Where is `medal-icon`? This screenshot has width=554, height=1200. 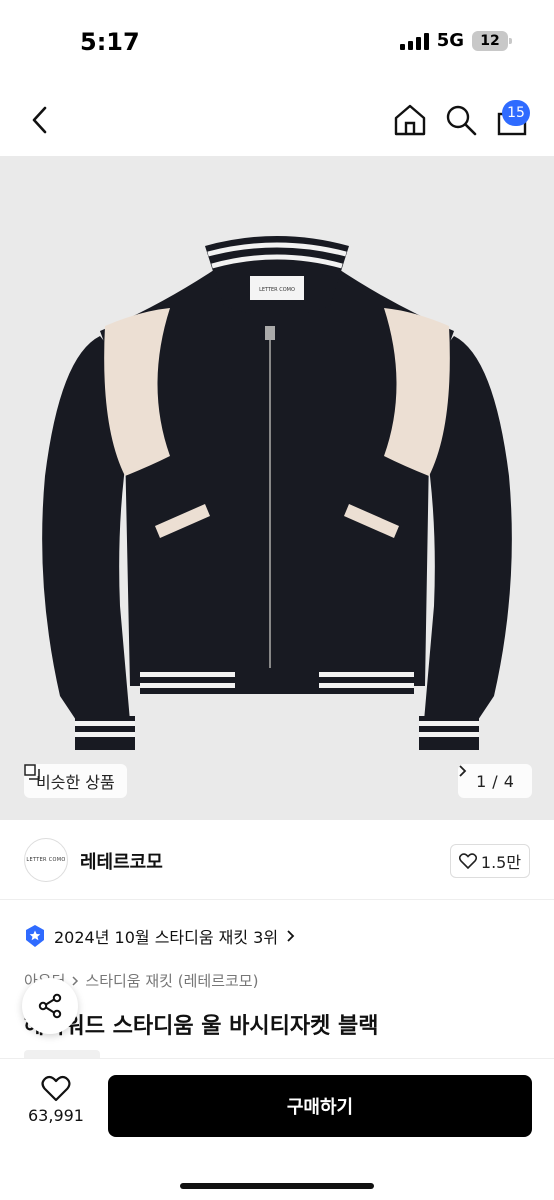 medal-icon is located at coordinates (35, 936).